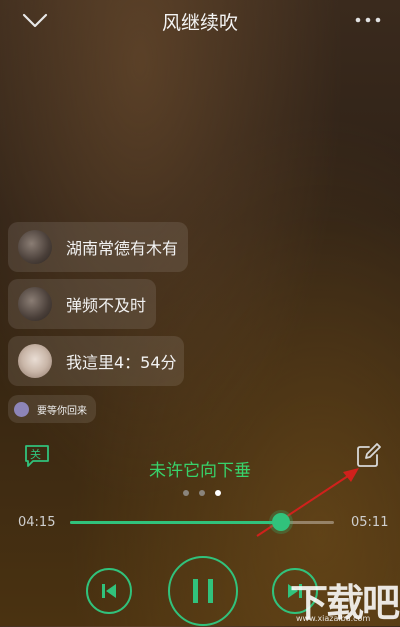 Image resolution: width=400 pixels, height=627 pixels. Describe the element at coordinates (281, 522) in the screenshot. I see `progress-thumb` at that location.